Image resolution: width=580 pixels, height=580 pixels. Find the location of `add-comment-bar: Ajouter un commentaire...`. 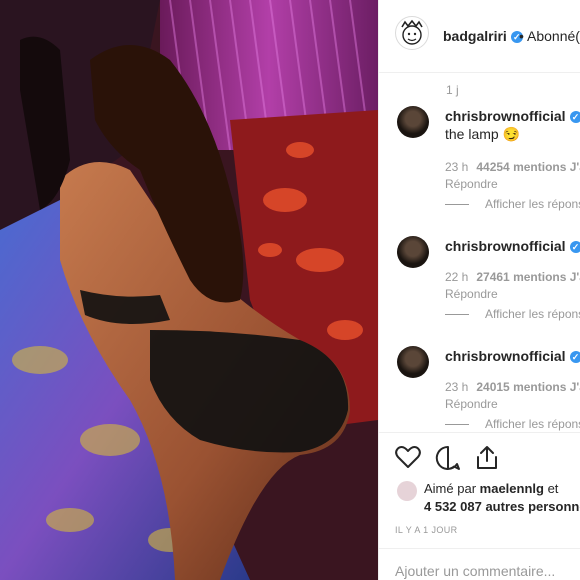

add-comment-bar: Ajouter un commentaire... is located at coordinates (479, 564).